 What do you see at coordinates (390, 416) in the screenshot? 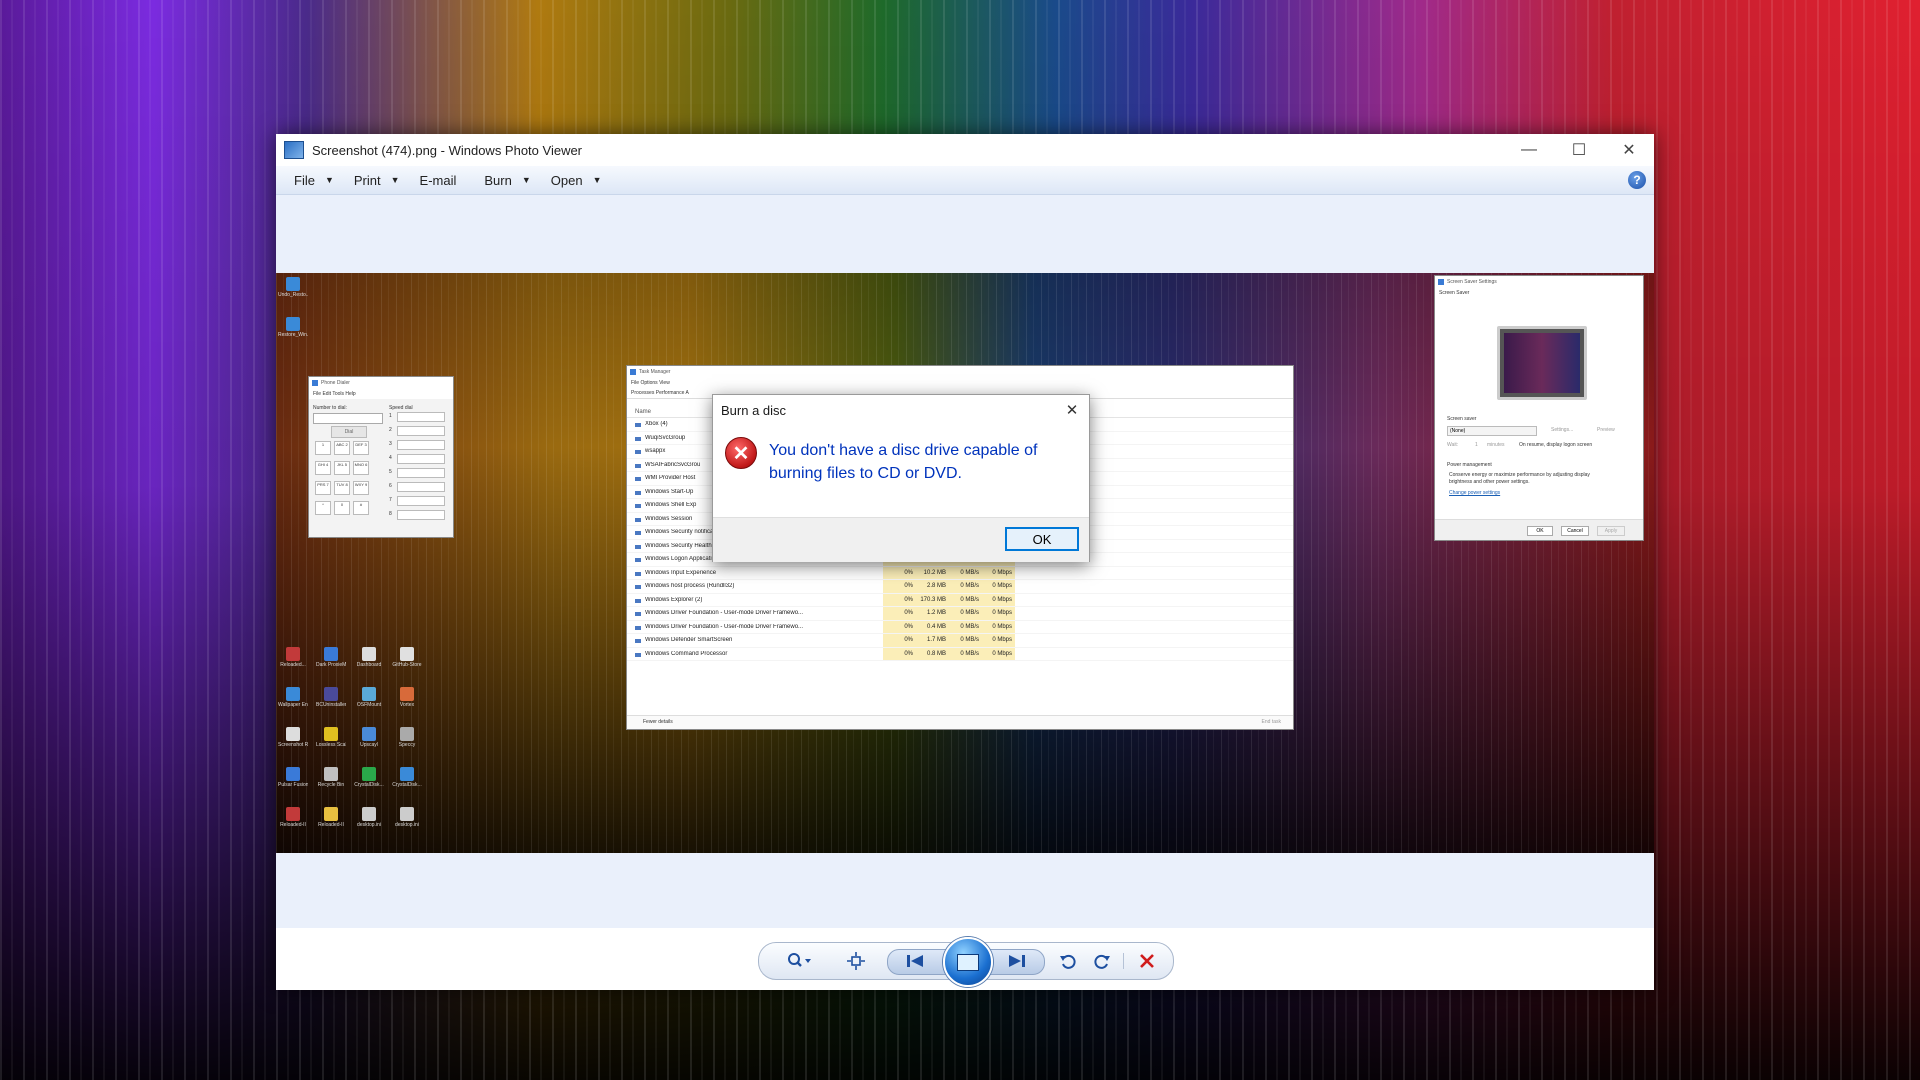
I see `speed-dial-number: 1` at bounding box center [390, 416].